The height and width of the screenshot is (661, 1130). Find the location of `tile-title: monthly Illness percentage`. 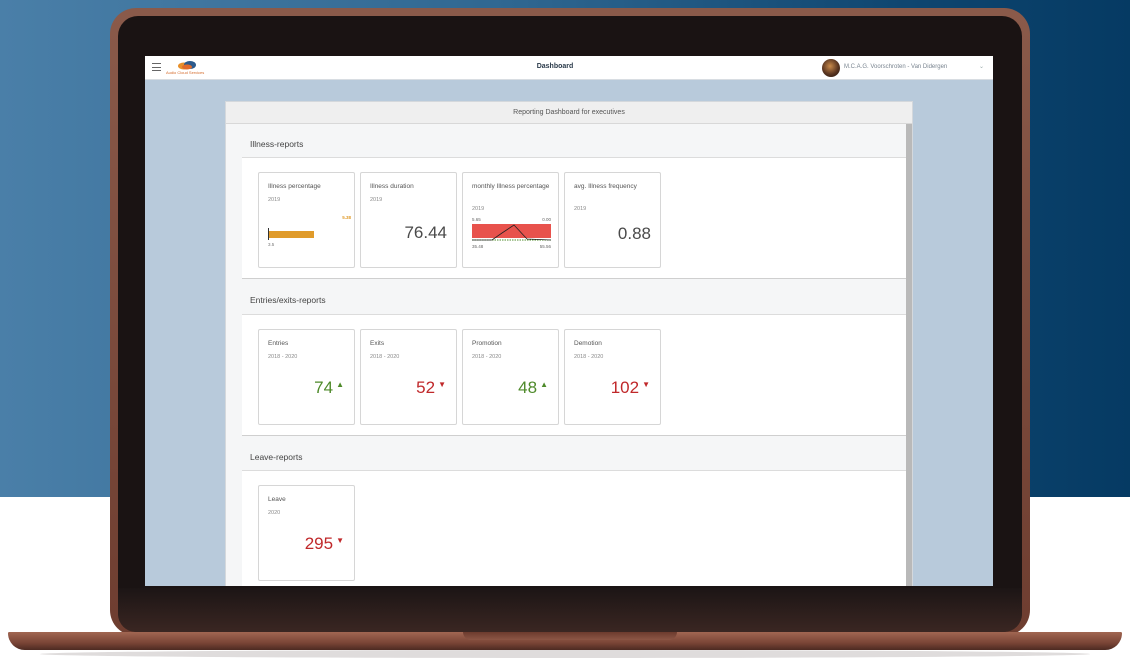

tile-title: monthly Illness percentage is located at coordinates (511, 186).